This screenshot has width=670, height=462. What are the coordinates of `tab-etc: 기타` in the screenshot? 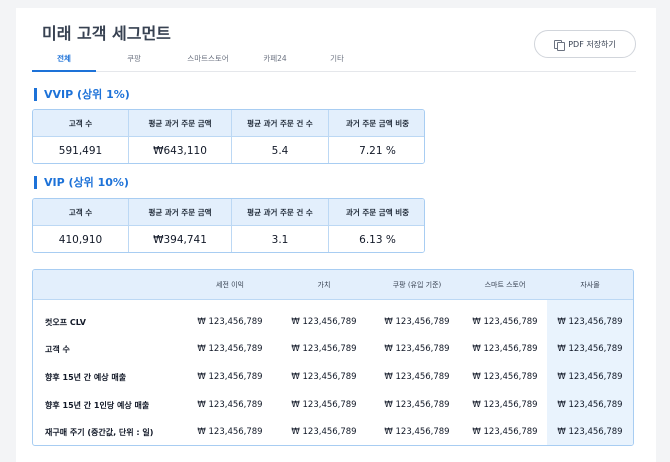 It's located at (337, 60).